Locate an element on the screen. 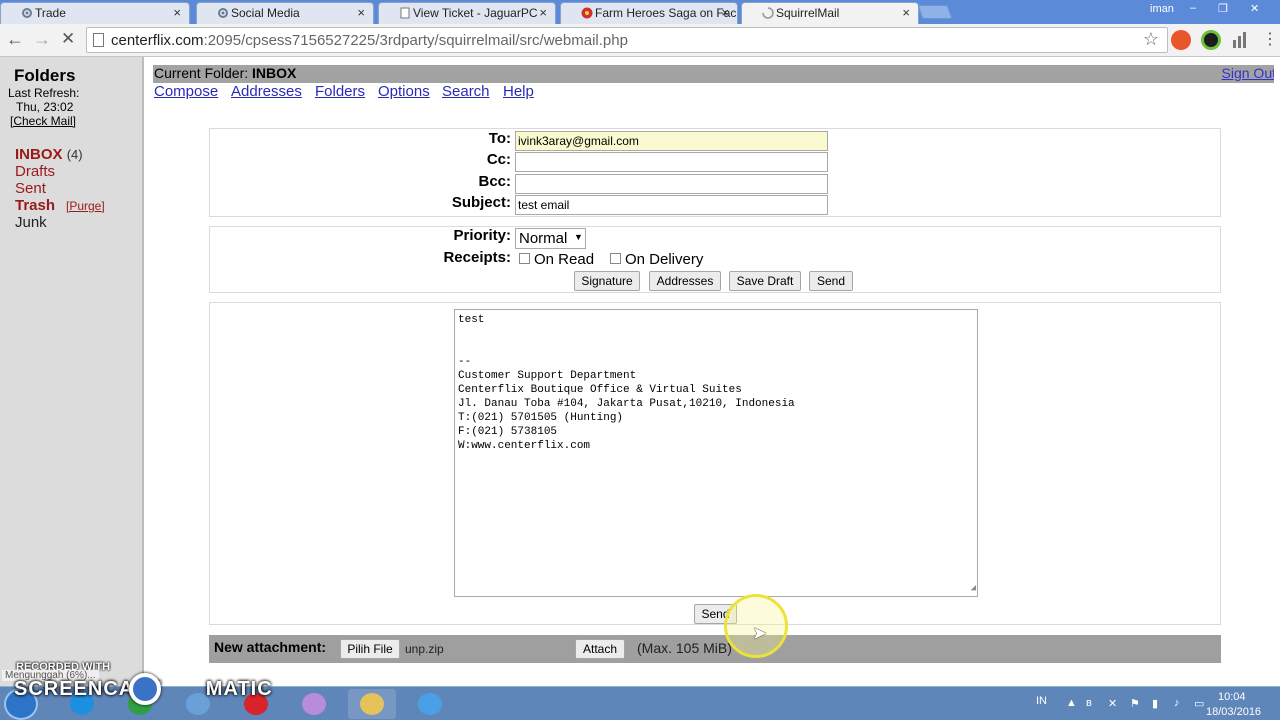 The width and height of the screenshot is (1280, 720). tab-label: SquirrelMail is located at coordinates (808, 13).